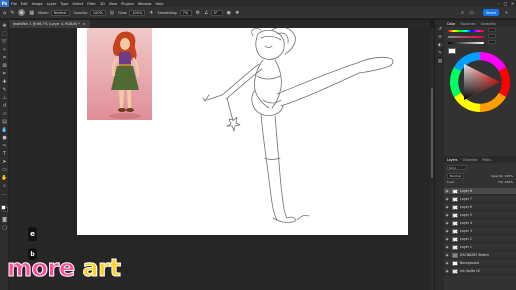 The width and height of the screenshot is (516, 290). I want to click on close-window-button: ✕, so click(512, 3).